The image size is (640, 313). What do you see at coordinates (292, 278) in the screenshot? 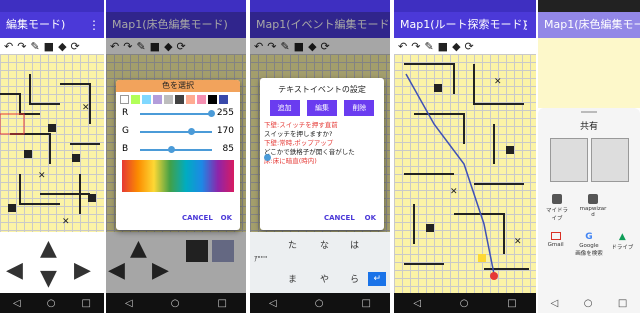
I see `key: ま` at bounding box center [292, 278].